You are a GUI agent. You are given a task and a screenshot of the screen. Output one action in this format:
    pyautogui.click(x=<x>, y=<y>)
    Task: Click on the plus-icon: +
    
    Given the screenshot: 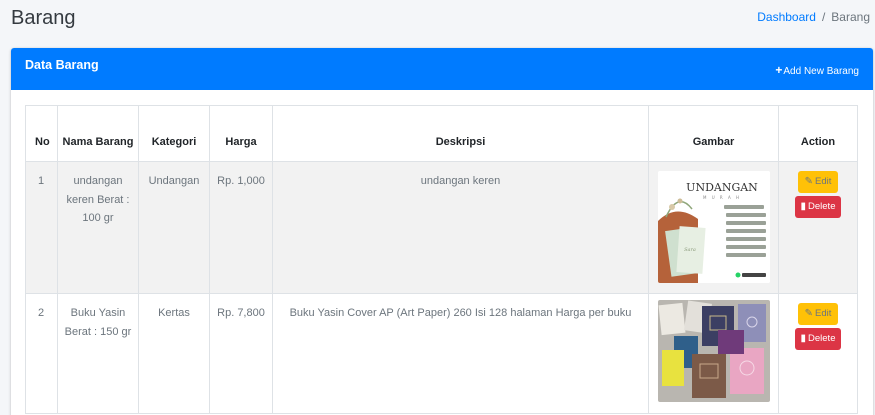 What is the action you would take?
    pyautogui.click(x=779, y=70)
    